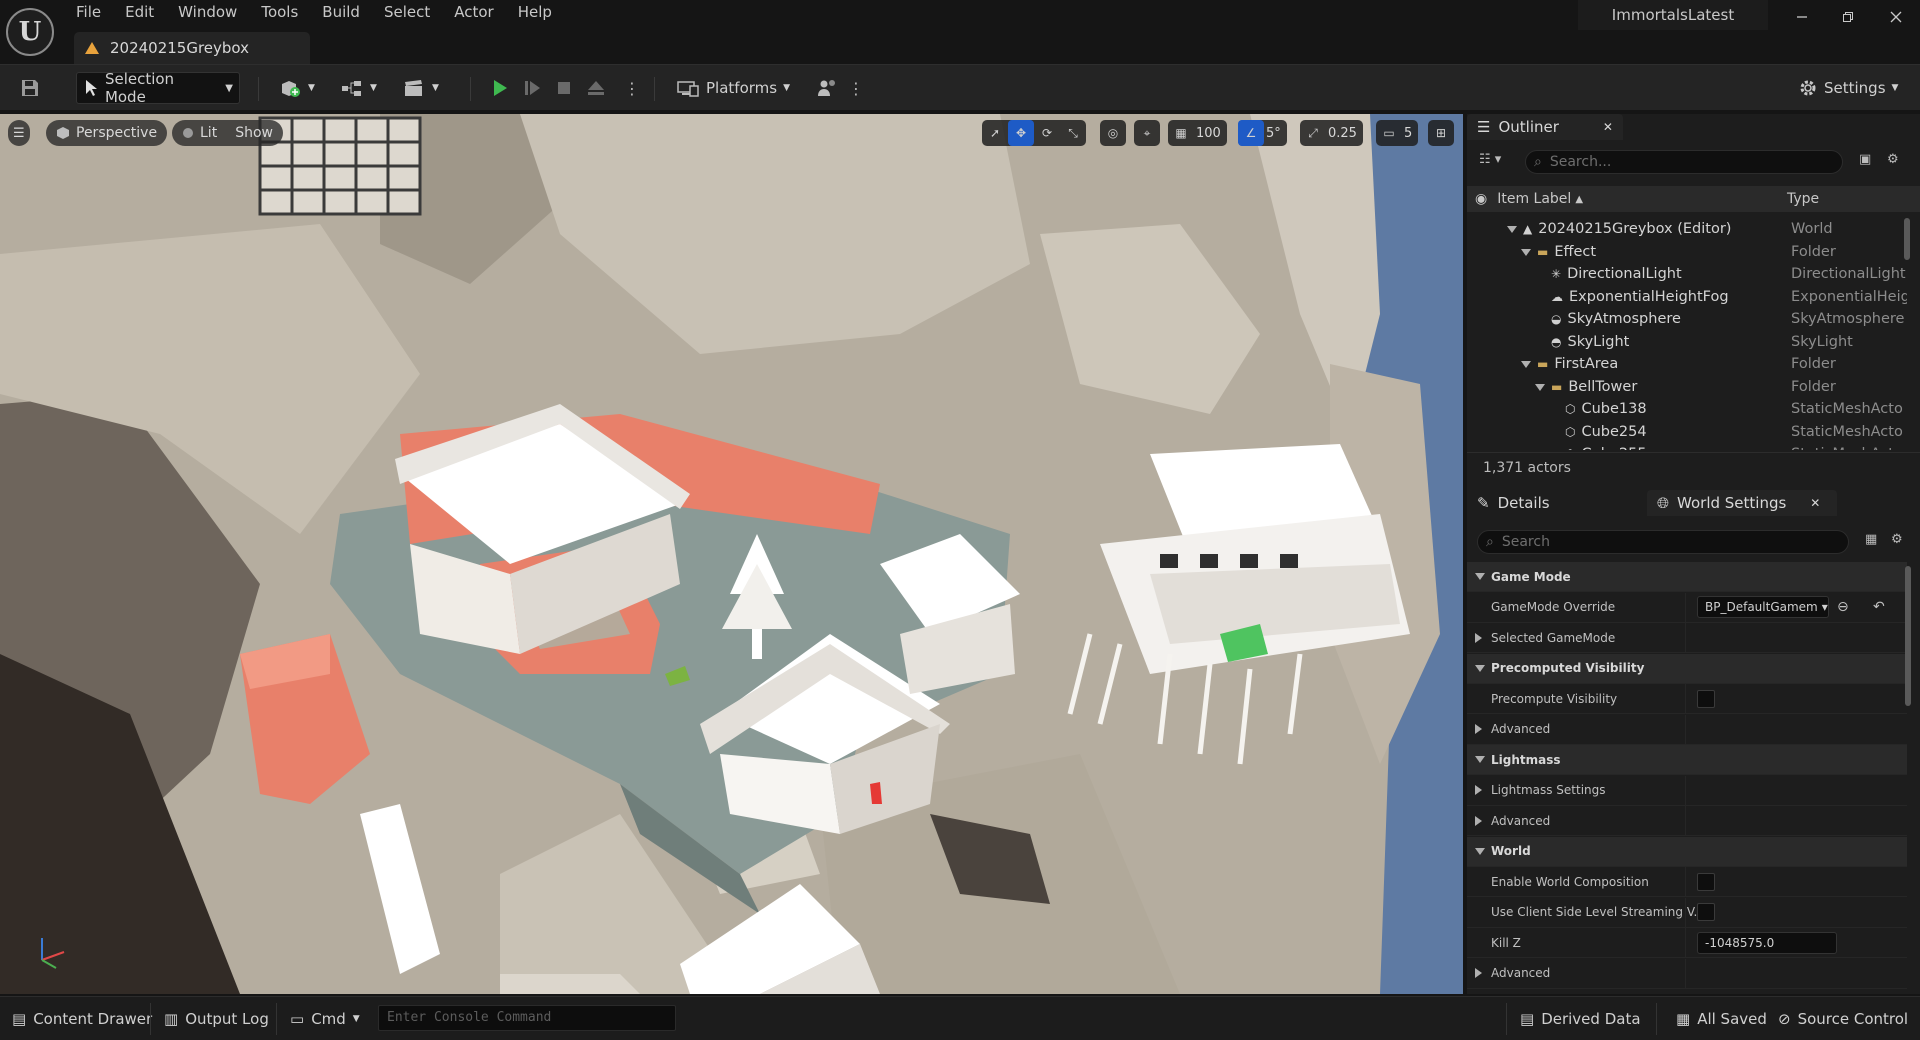 The height and width of the screenshot is (1040, 1920). Describe the element at coordinates (30, 32) in the screenshot. I see `unreal-logo: U` at that location.